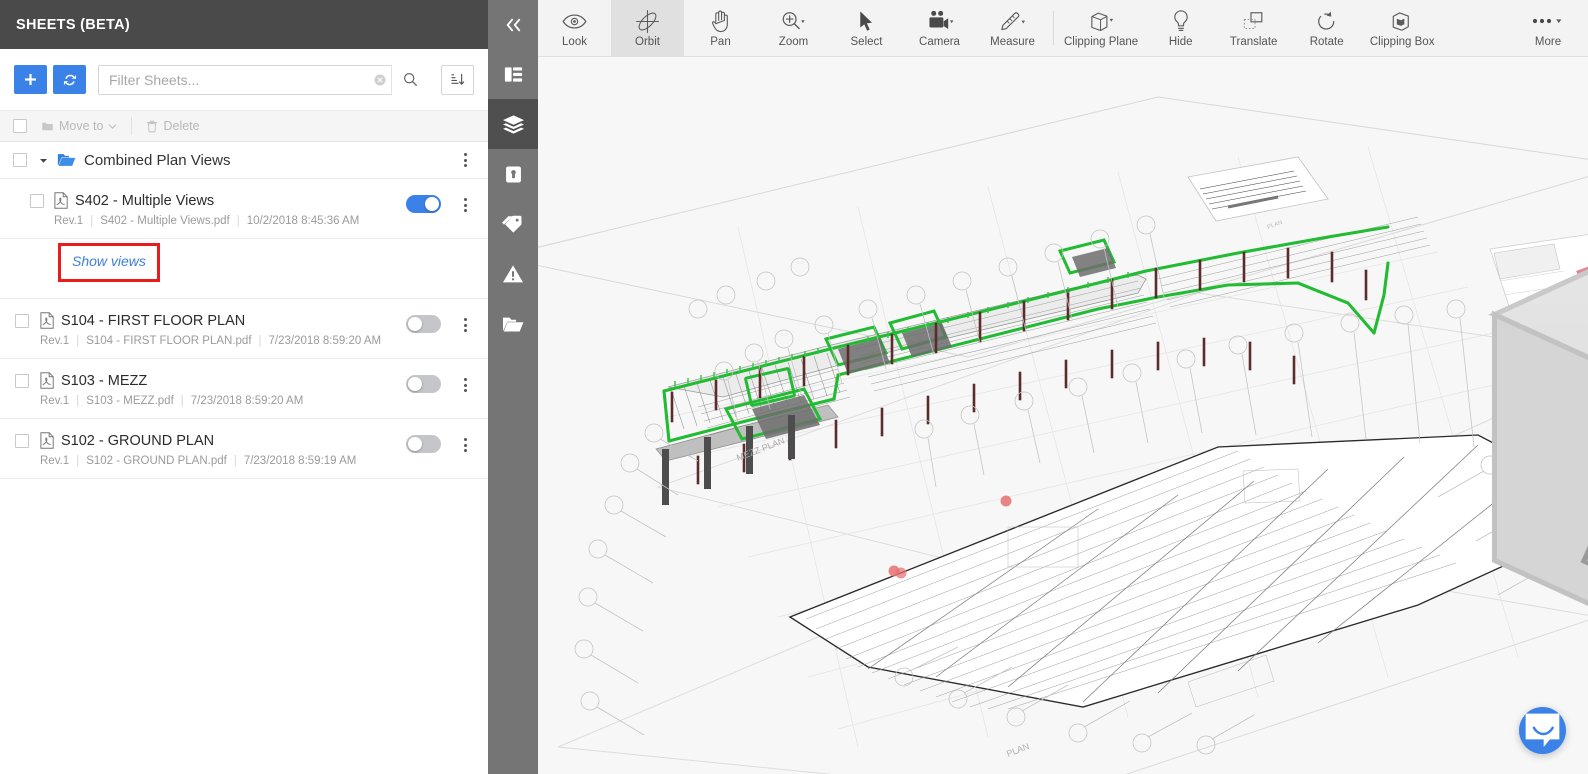  Describe the element at coordinates (30, 79) in the screenshot. I see `add-sheet-button` at that location.